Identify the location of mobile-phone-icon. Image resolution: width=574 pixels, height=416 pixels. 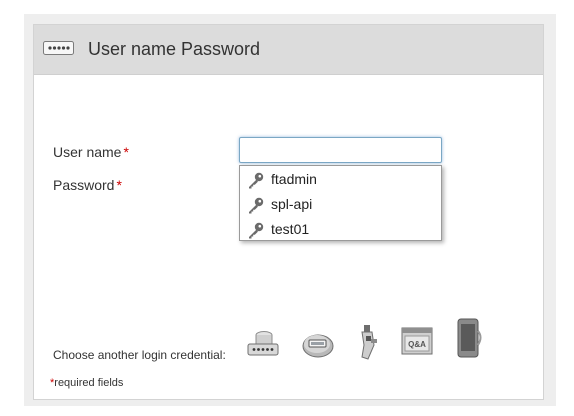
(469, 339).